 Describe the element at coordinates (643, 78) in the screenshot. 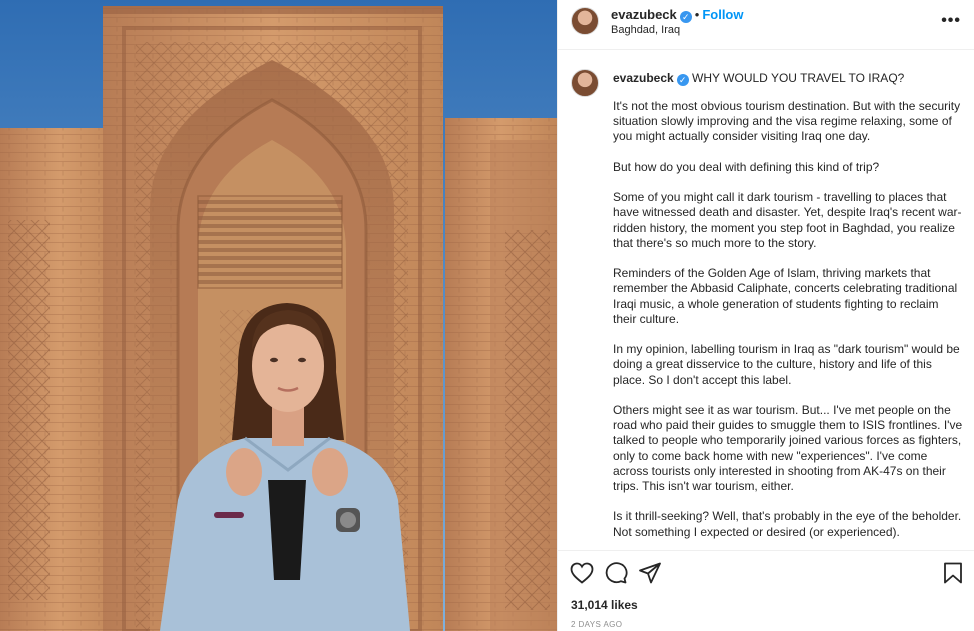

I see `caption-username: evazubeck` at that location.